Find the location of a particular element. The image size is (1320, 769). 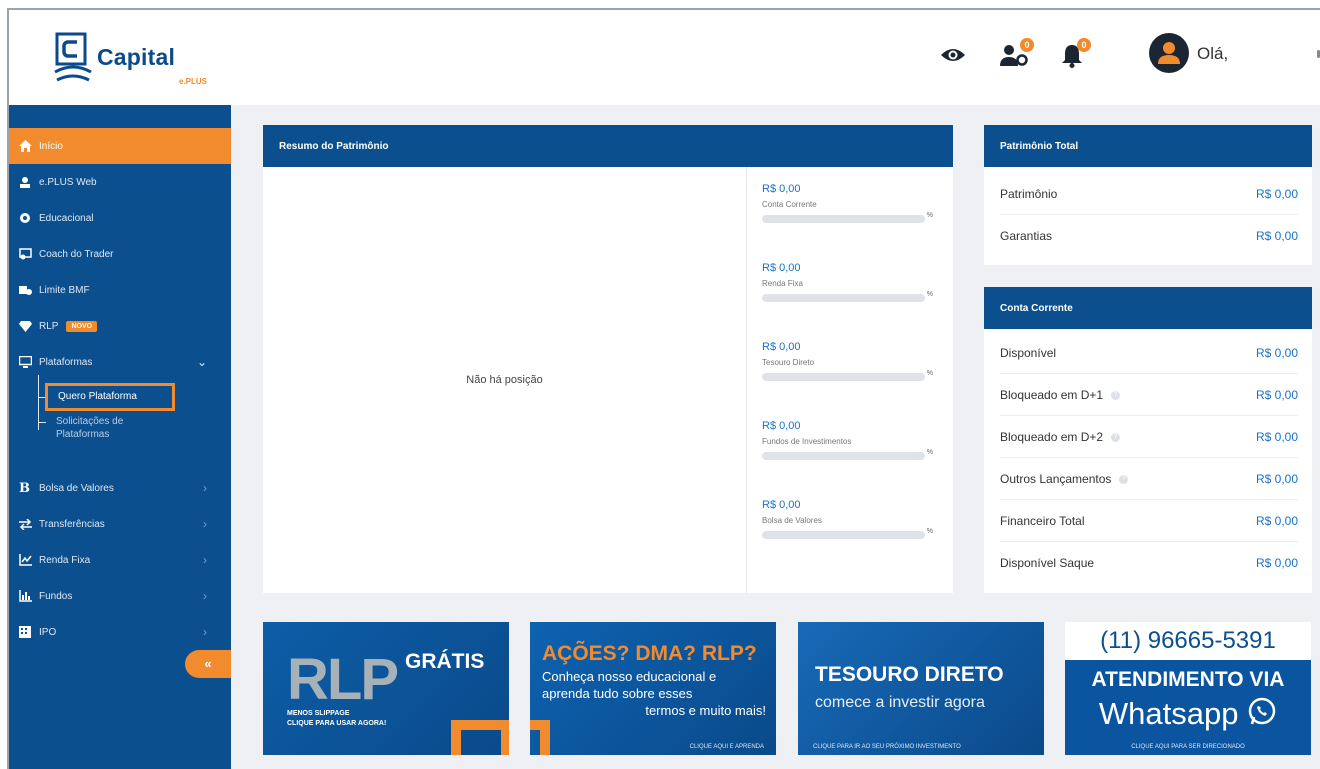

sidebar-item-label: Coach do Trader is located at coordinates (76, 254).